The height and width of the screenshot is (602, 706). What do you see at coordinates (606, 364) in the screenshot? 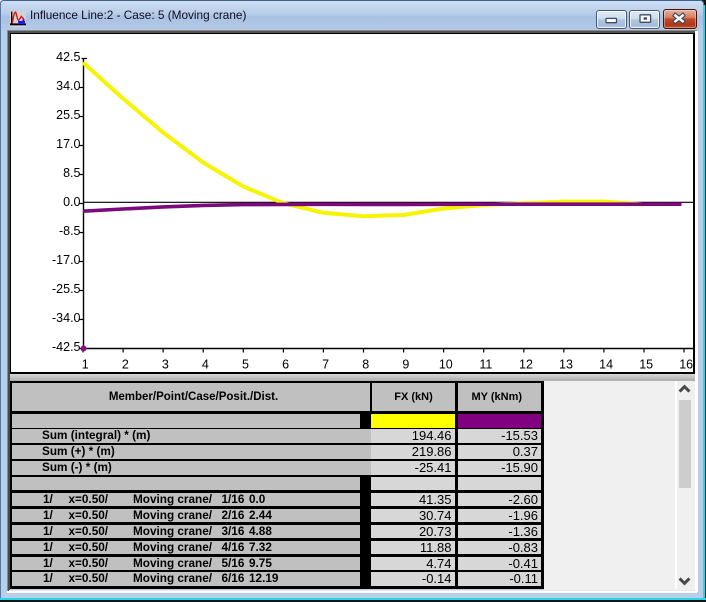
I see `svg-text: 14` at bounding box center [606, 364].